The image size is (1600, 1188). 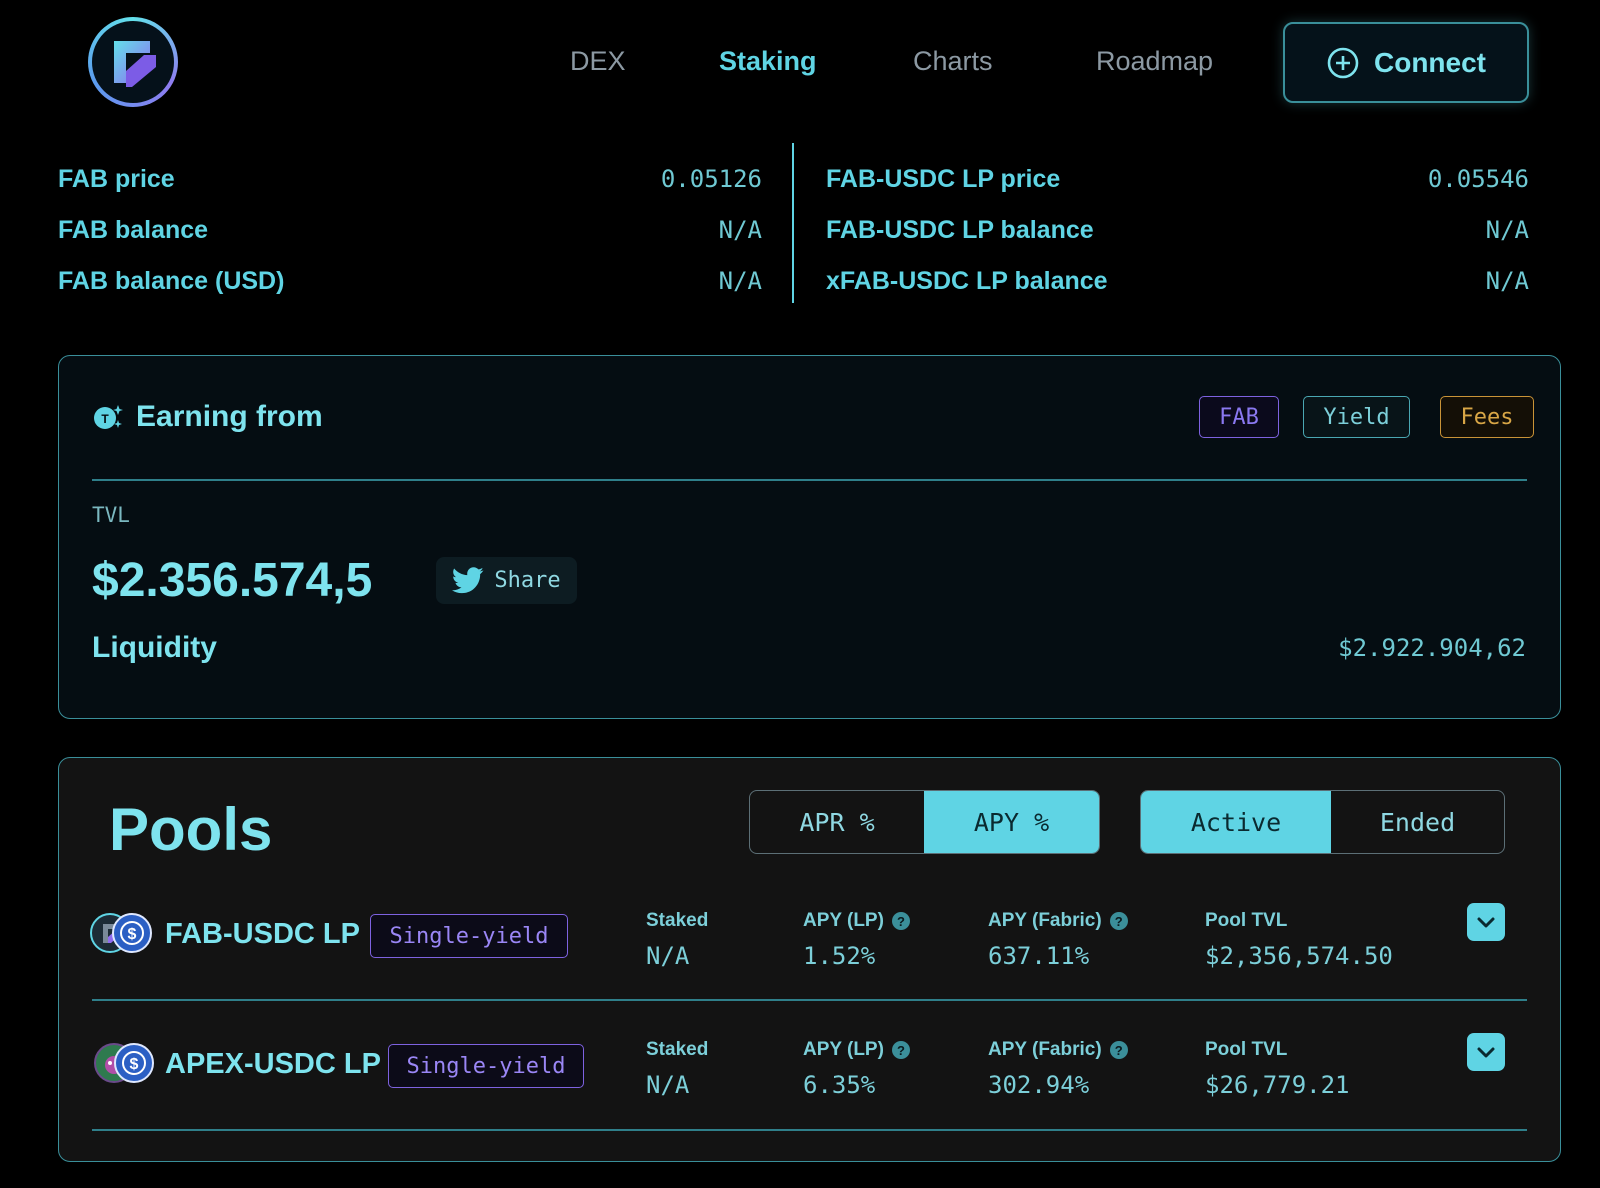 I want to click on connect-button: Connect, so click(x=1406, y=62).